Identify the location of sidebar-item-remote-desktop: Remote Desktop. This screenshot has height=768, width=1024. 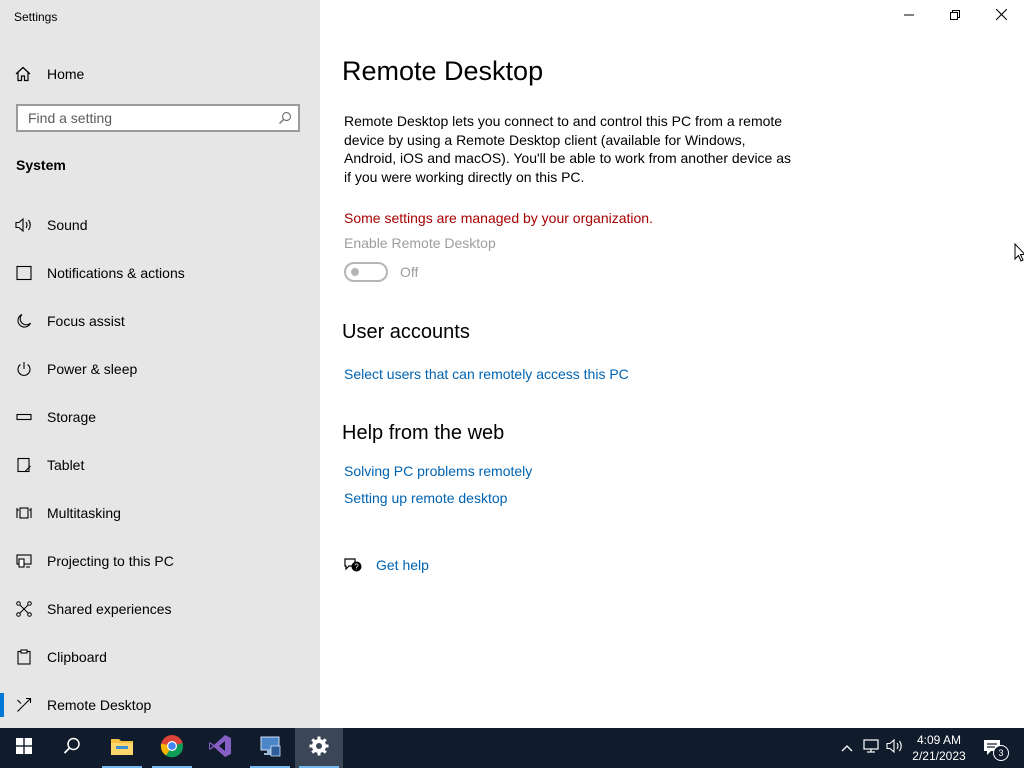
(160, 705).